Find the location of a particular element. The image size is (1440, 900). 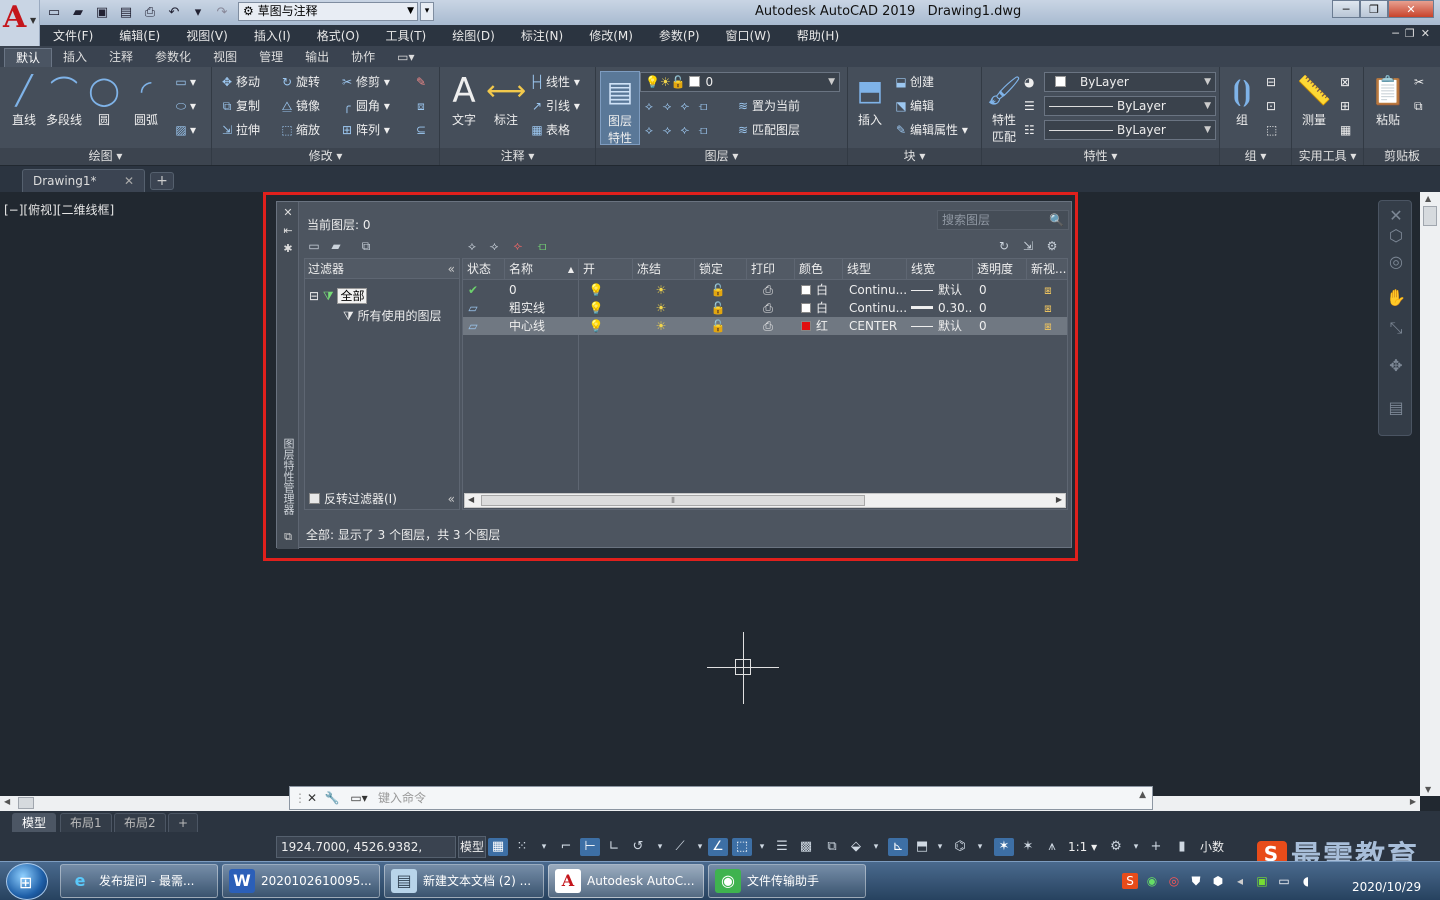

delete-layer-icon: ⟣ is located at coordinates (518, 246).